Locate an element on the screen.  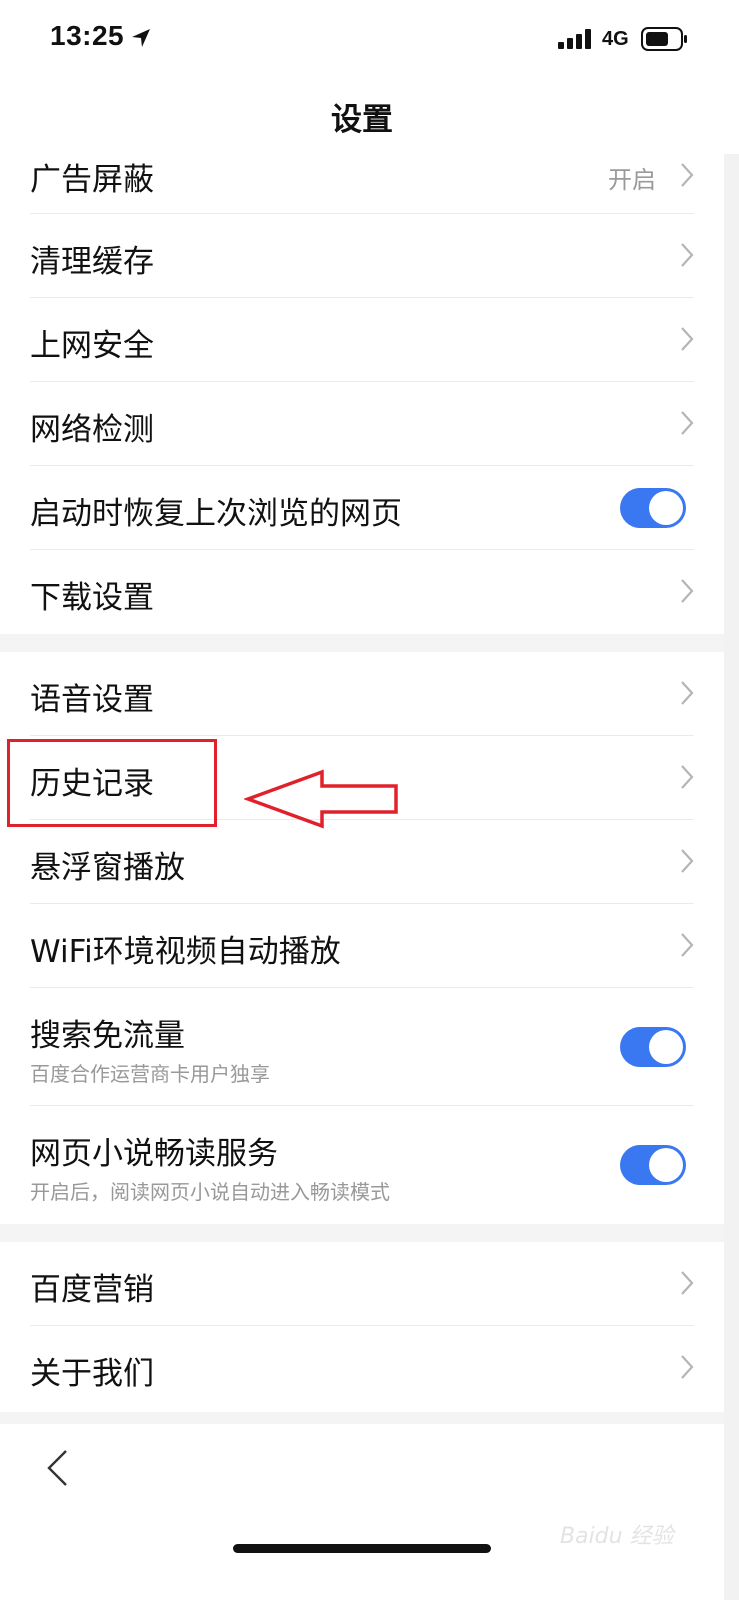
settings-item-float-window: 悬浮窗播放 is located at coordinates (362, 862).